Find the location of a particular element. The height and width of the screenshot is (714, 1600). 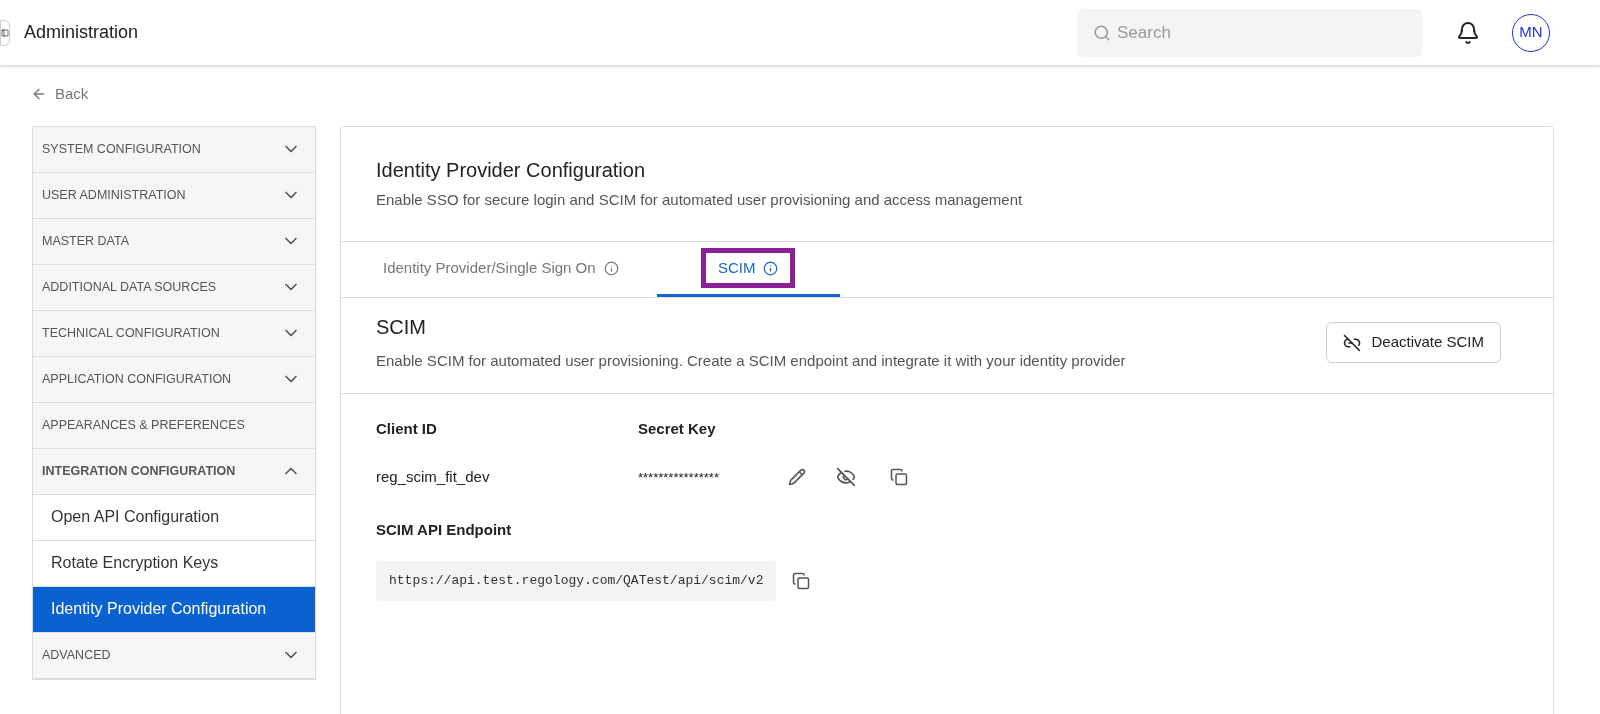

unlink-icon is located at coordinates (1352, 342).